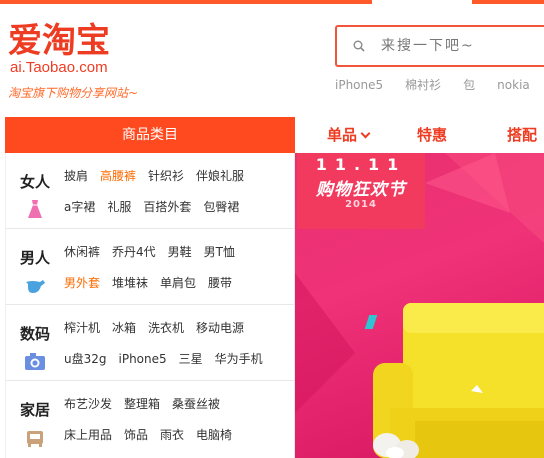 This screenshot has width=544, height=458. I want to click on category-link: 布艺沙发, so click(88, 403).